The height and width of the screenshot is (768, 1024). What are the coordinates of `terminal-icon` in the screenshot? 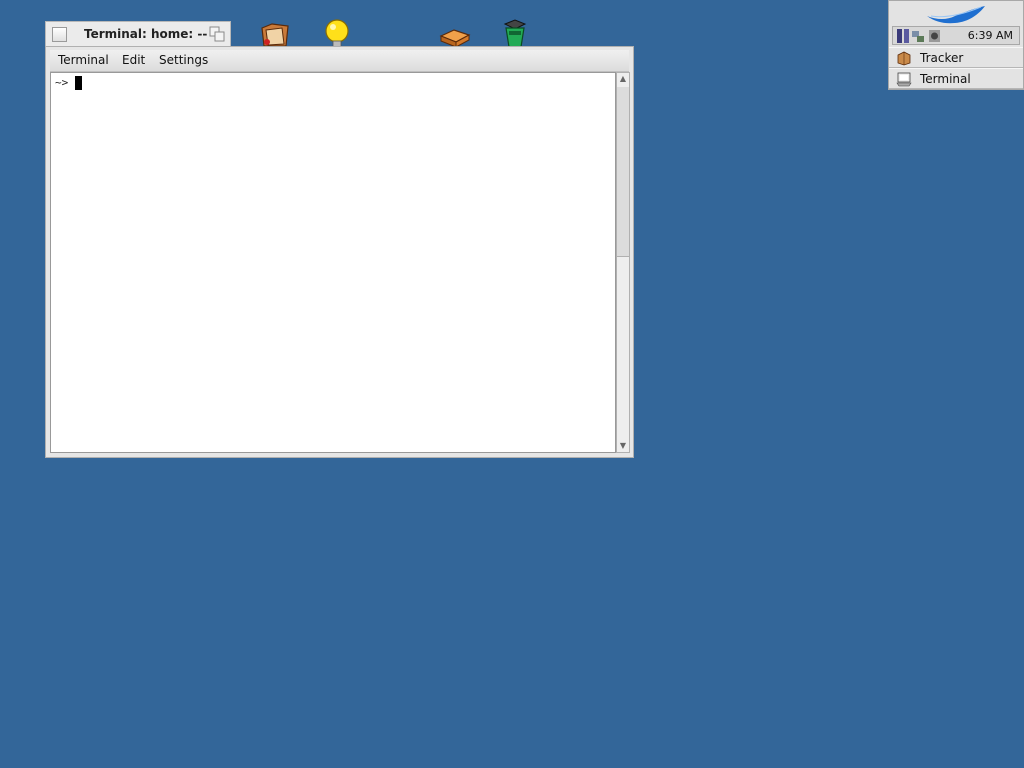 It's located at (904, 79).